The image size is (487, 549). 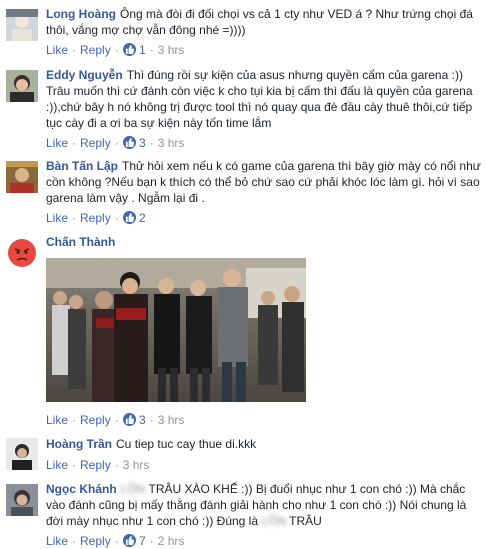 What do you see at coordinates (79, 444) in the screenshot?
I see `comment-author: Hoàng Trần` at bounding box center [79, 444].